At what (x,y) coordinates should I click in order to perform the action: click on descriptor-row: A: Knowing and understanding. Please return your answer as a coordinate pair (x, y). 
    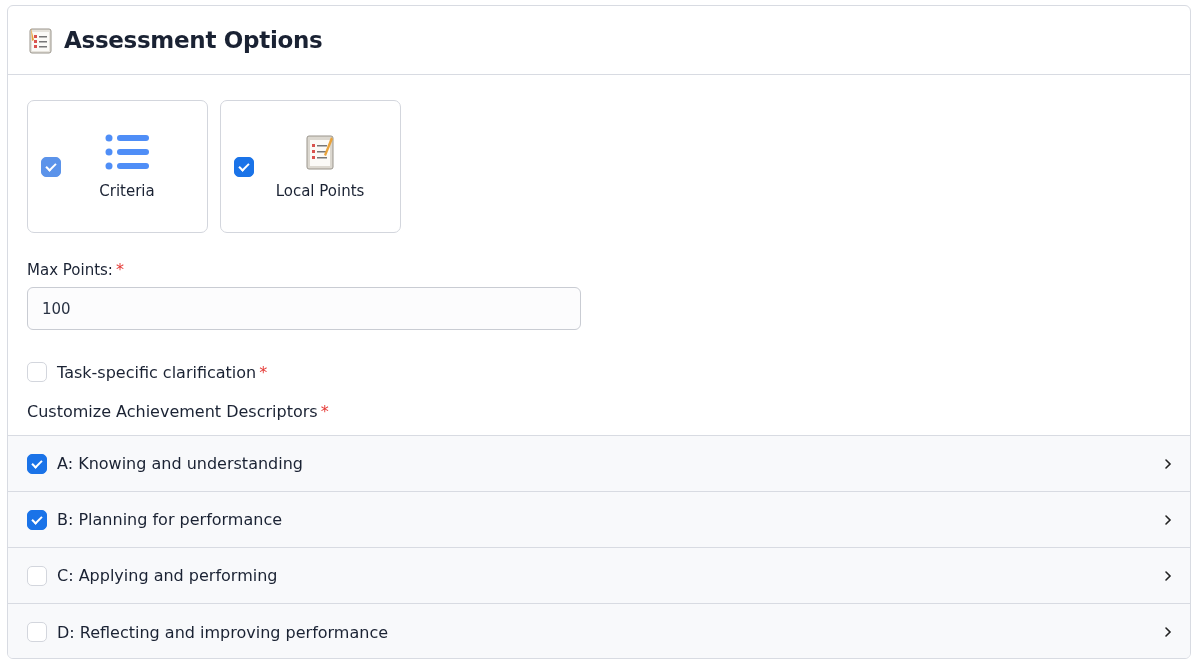
    Looking at the image, I should click on (599, 464).